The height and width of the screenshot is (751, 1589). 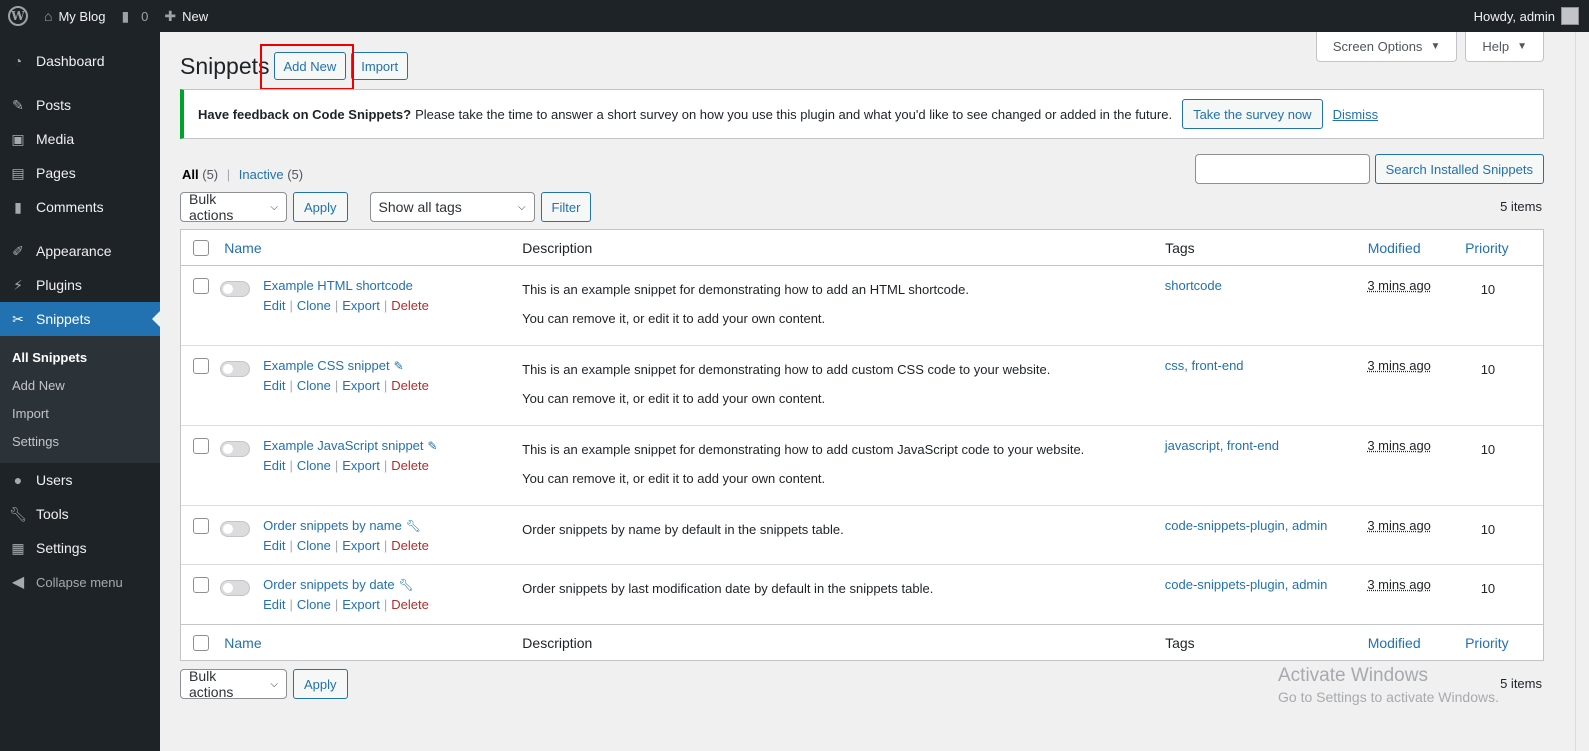 What do you see at coordinates (380, 66) in the screenshot?
I see `import-button: Import` at bounding box center [380, 66].